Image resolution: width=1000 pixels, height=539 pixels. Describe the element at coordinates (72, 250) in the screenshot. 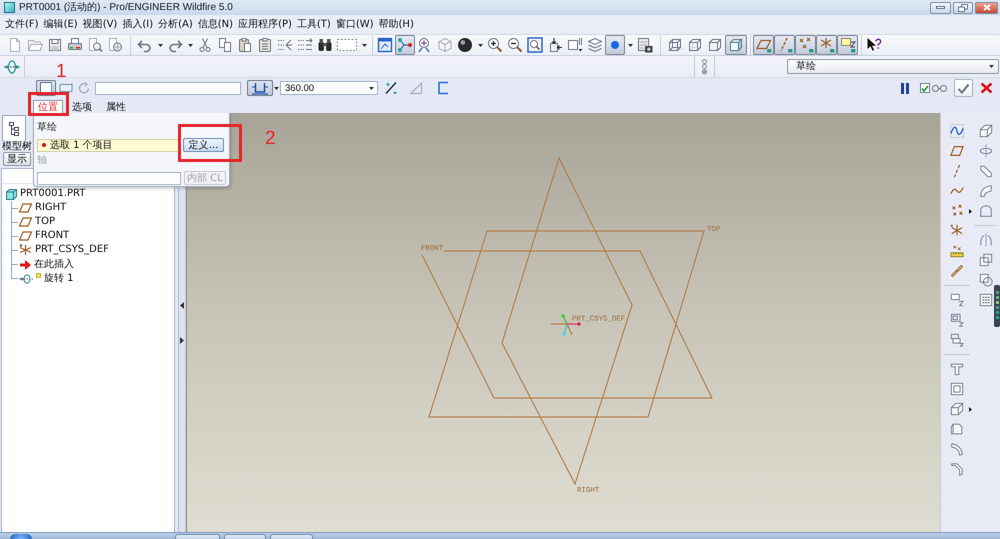

I see `tree-item: PRT_CSYS_DEF` at that location.